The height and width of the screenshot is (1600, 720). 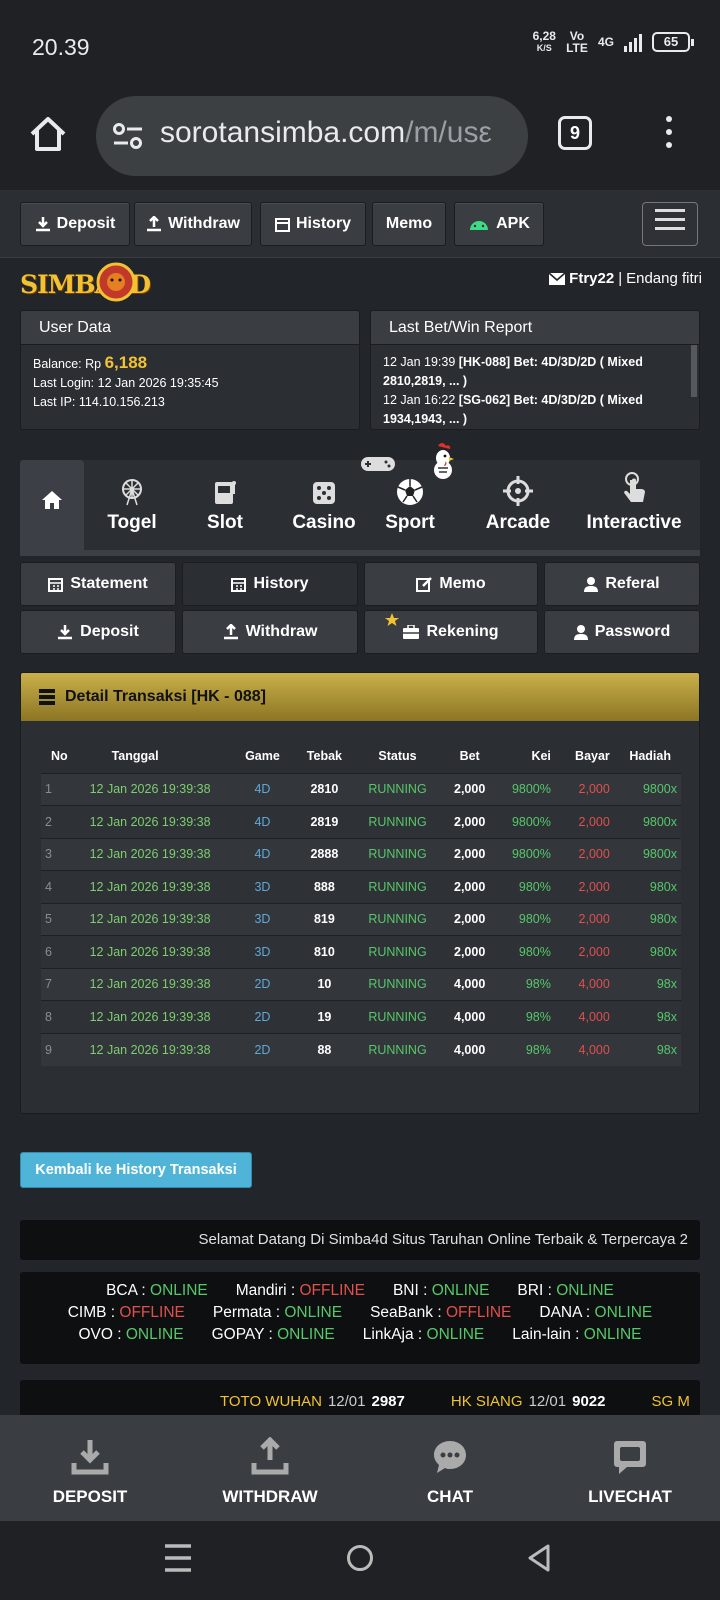 What do you see at coordinates (90, 1457) in the screenshot?
I see `download-icon` at bounding box center [90, 1457].